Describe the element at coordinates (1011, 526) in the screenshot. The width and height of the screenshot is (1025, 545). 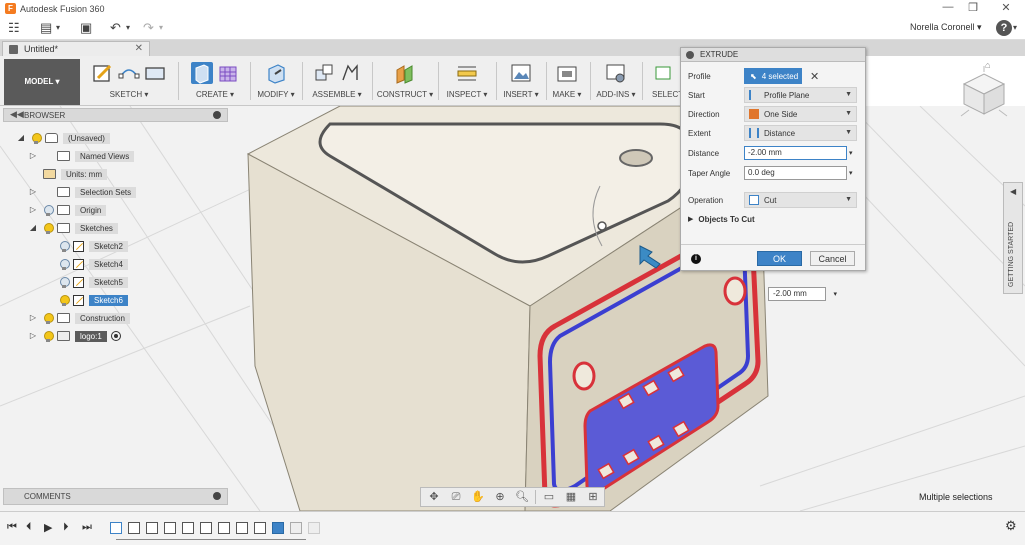
I see `timeline-settings-icon: ⚙` at that location.